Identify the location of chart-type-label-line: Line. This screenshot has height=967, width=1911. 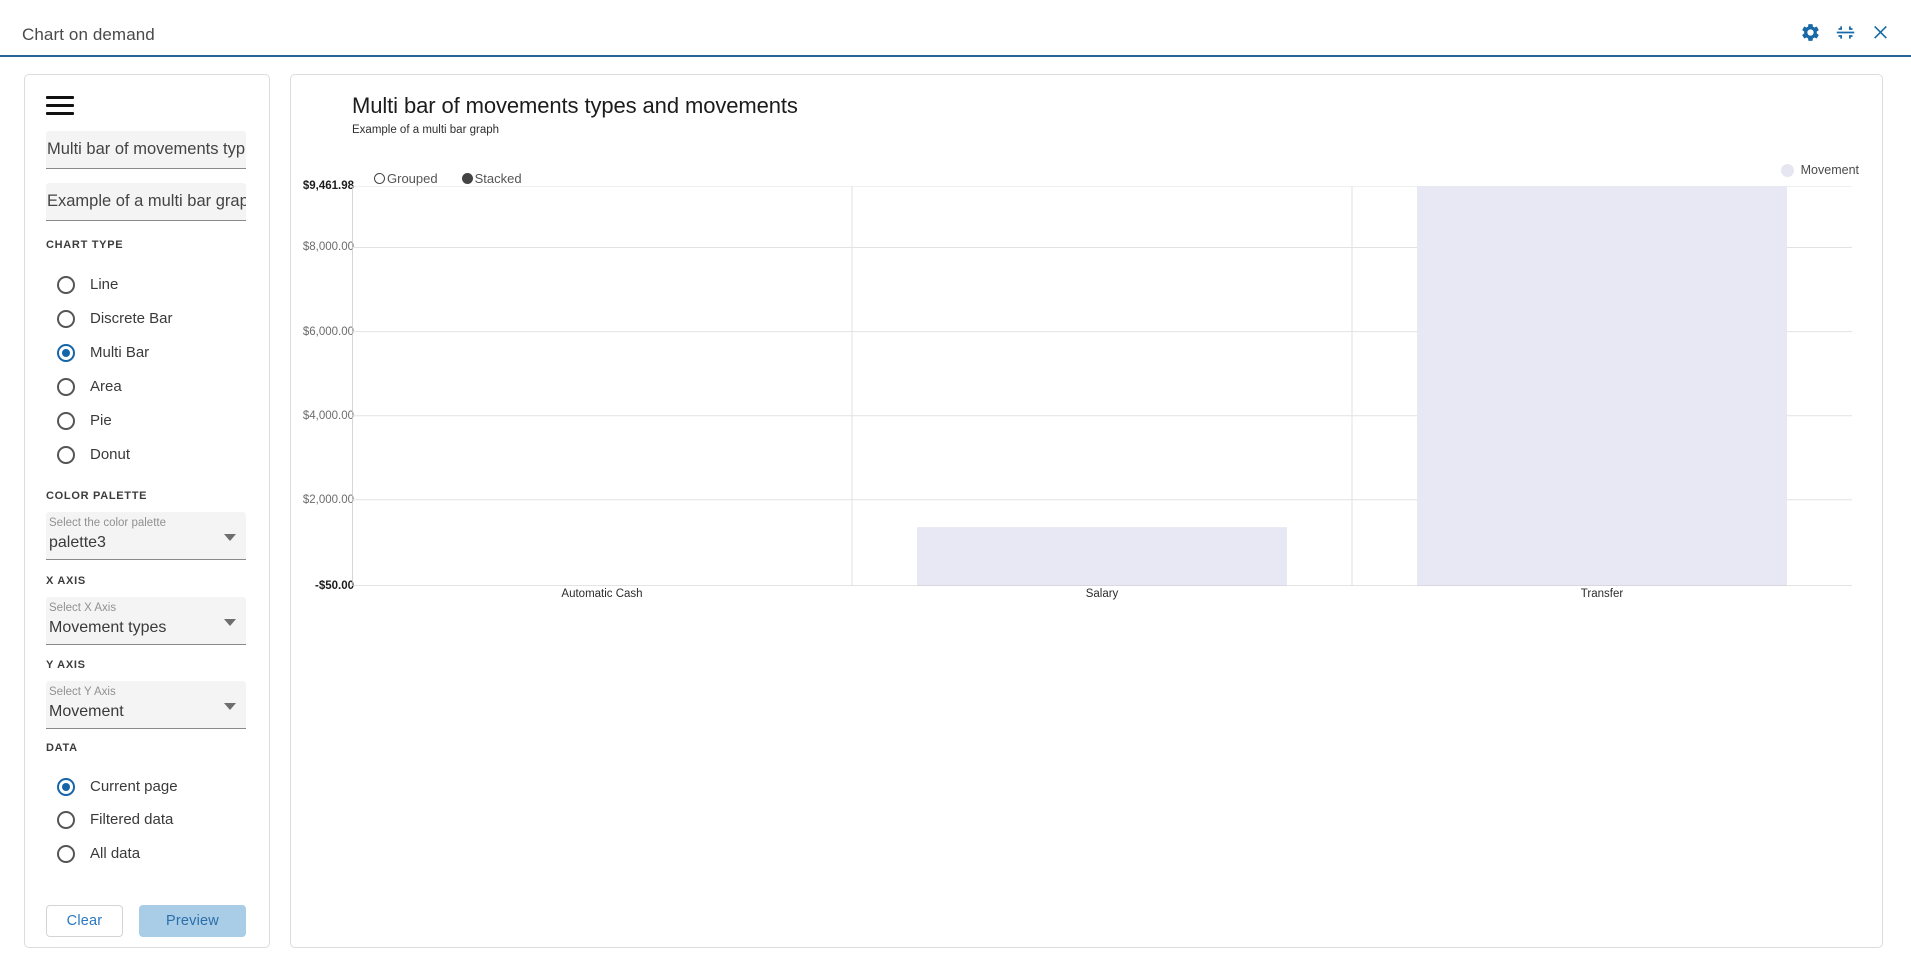
(104, 284).